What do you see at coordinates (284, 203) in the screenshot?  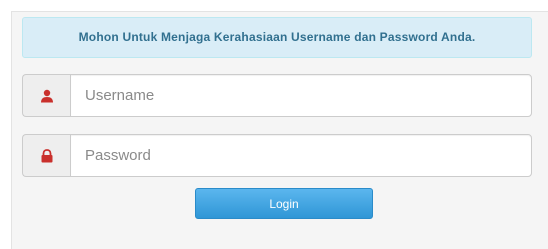 I see `login-button: Login` at bounding box center [284, 203].